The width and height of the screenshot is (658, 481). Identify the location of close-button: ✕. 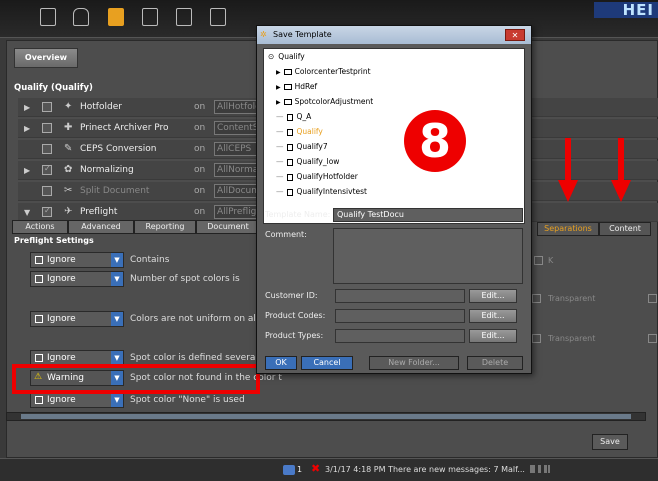
(515, 35).